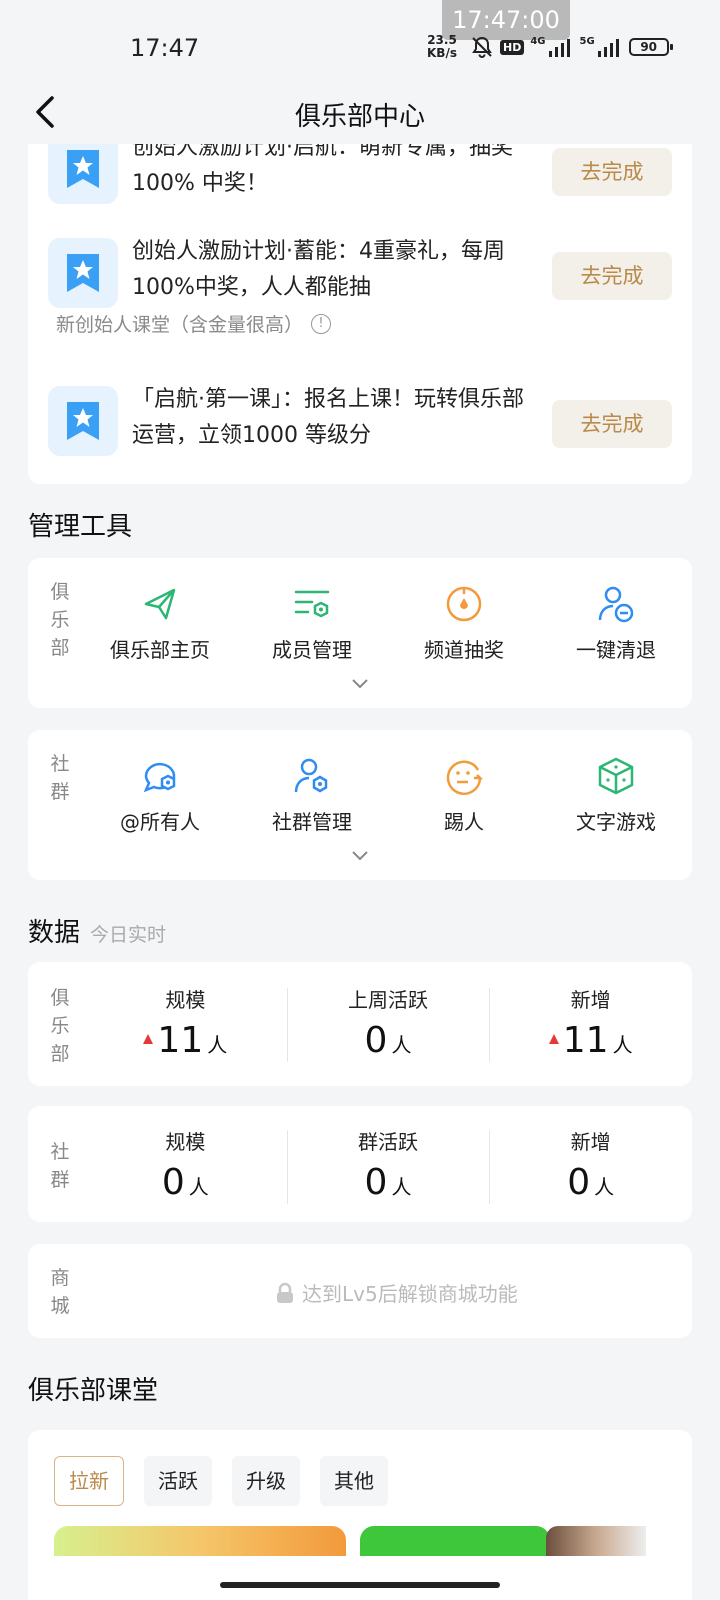 This screenshot has width=720, height=1600. I want to click on chat-settings-icon, so click(159, 777).